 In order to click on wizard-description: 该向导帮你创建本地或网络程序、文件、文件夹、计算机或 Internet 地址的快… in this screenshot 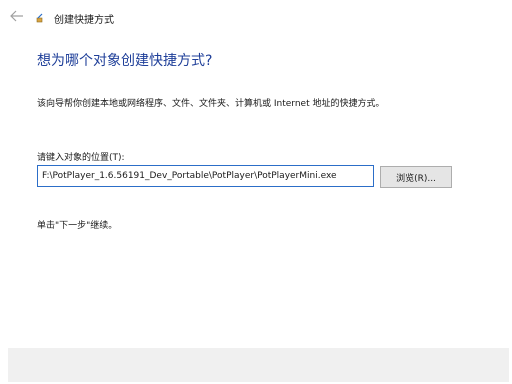, I will do `click(211, 104)`.